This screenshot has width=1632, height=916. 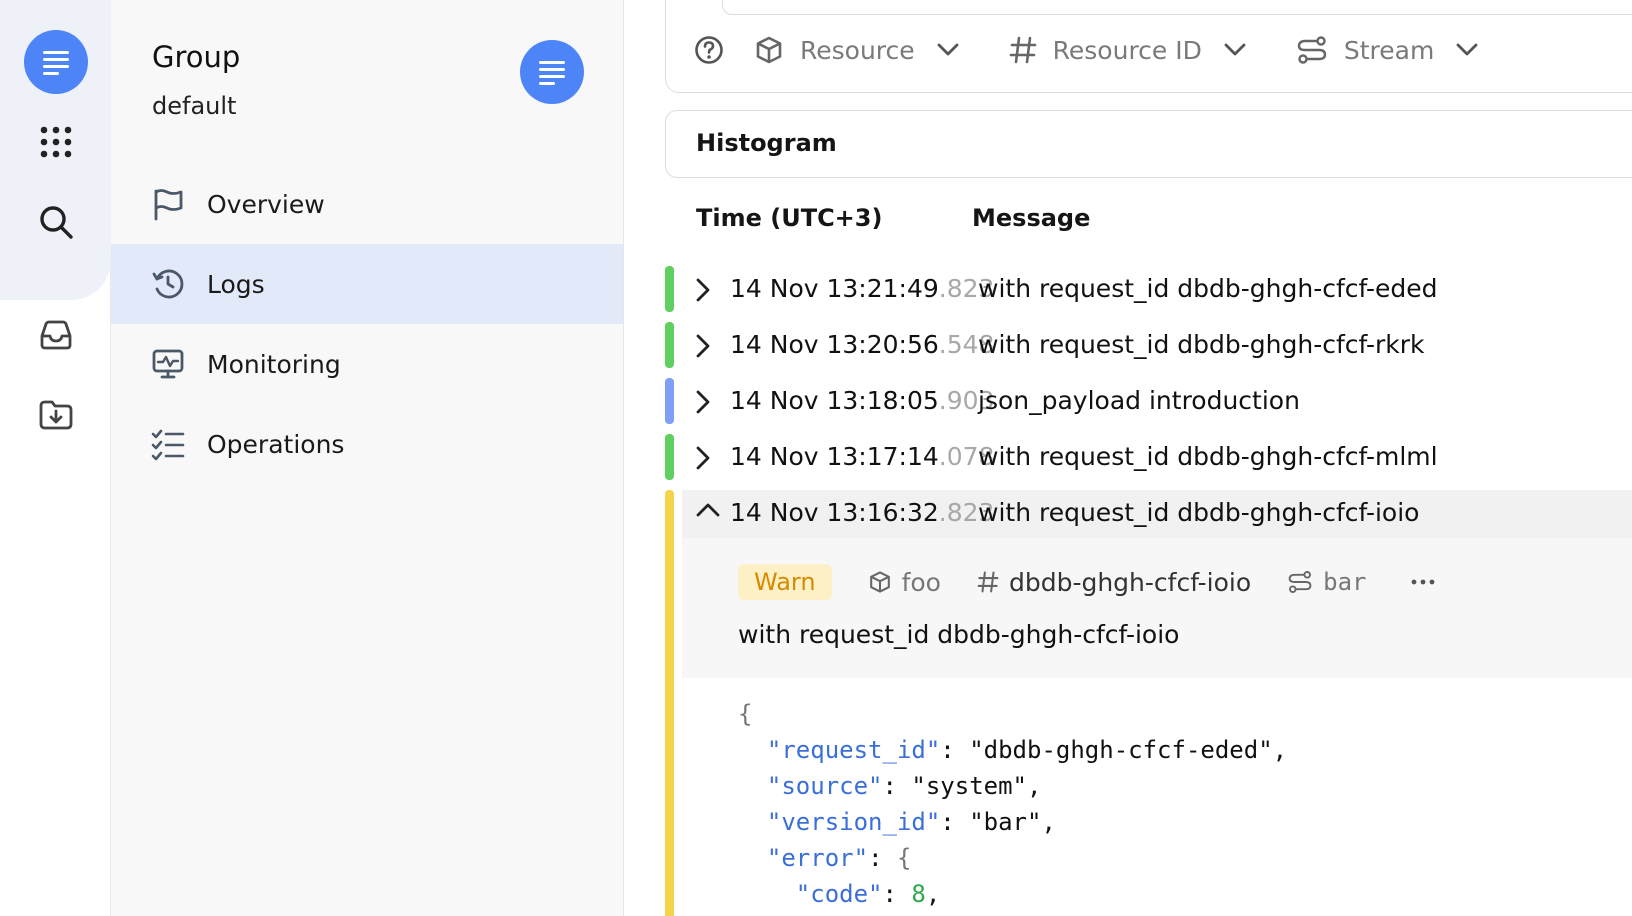 I want to click on sidebar-item-overview: Overview, so click(x=367, y=204).